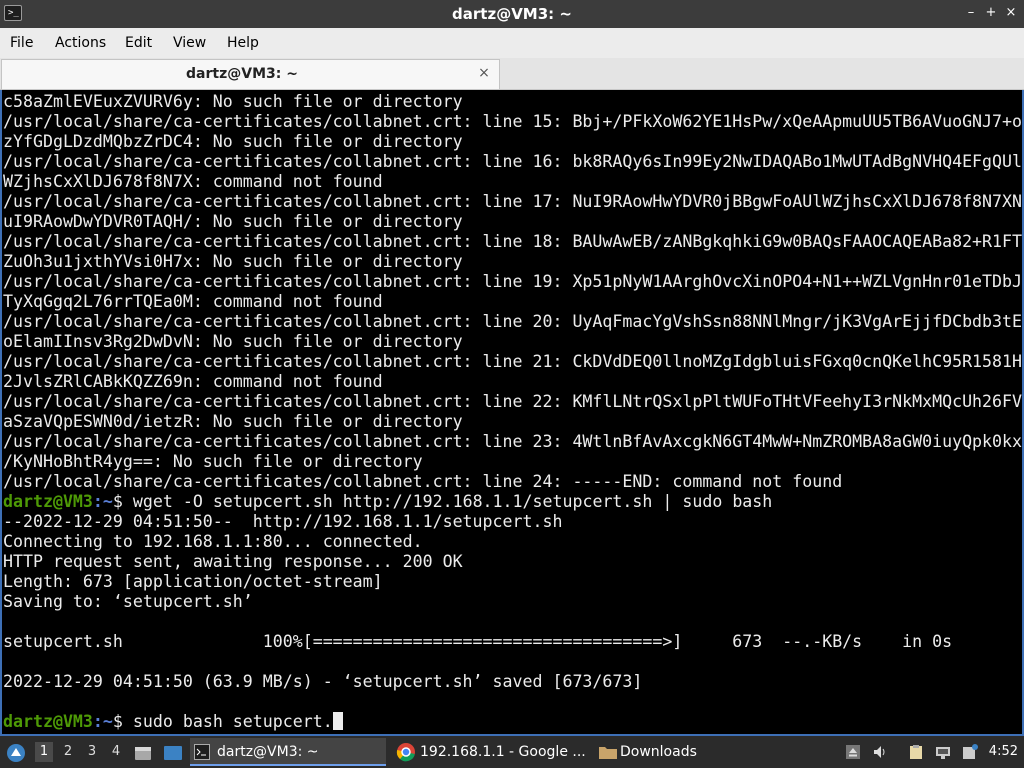 The height and width of the screenshot is (768, 1024). Describe the element at coordinates (880, 752) in the screenshot. I see `volume-icon` at that location.